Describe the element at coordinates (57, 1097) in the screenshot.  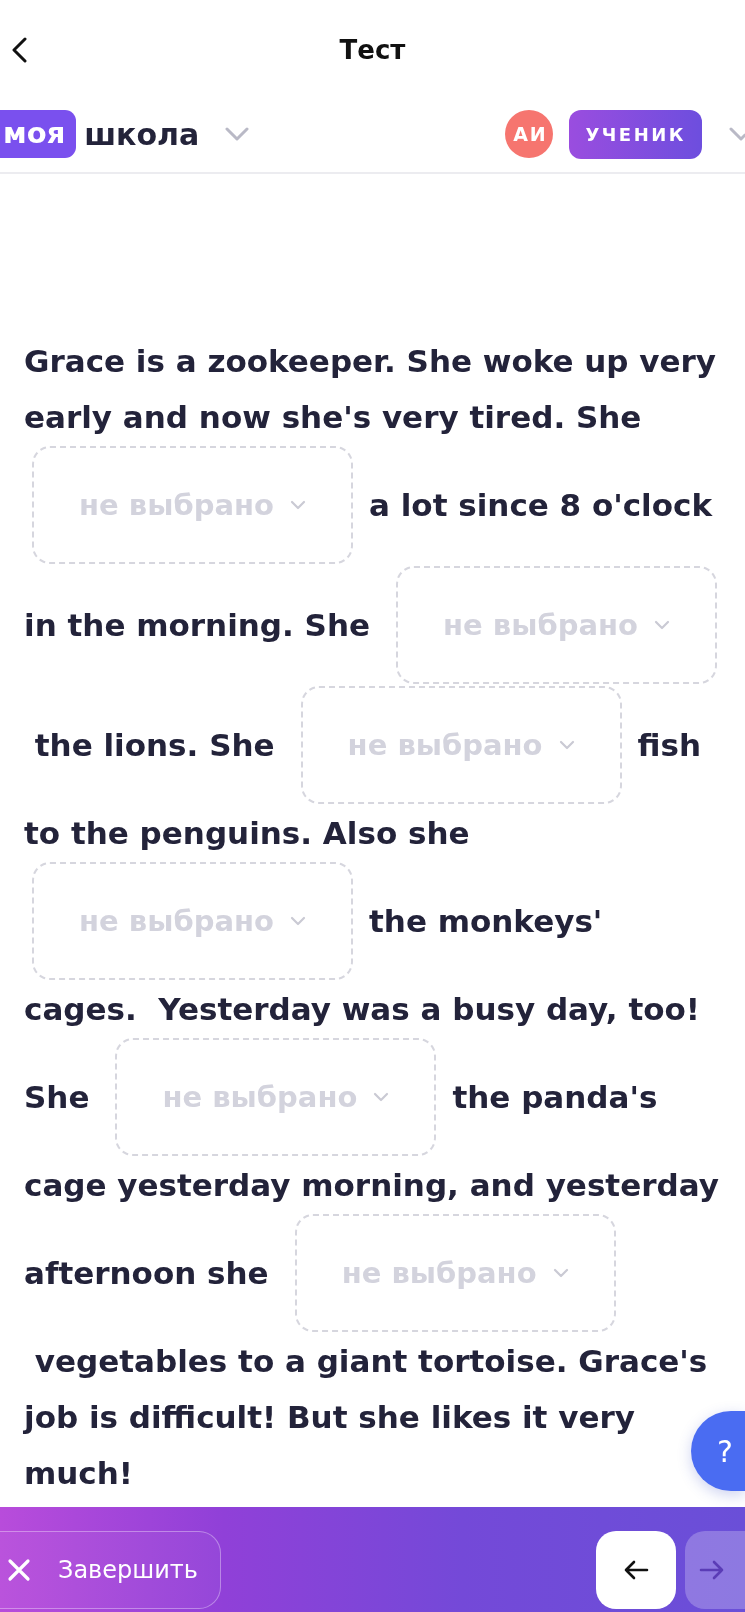
I see `passage-text: She` at that location.